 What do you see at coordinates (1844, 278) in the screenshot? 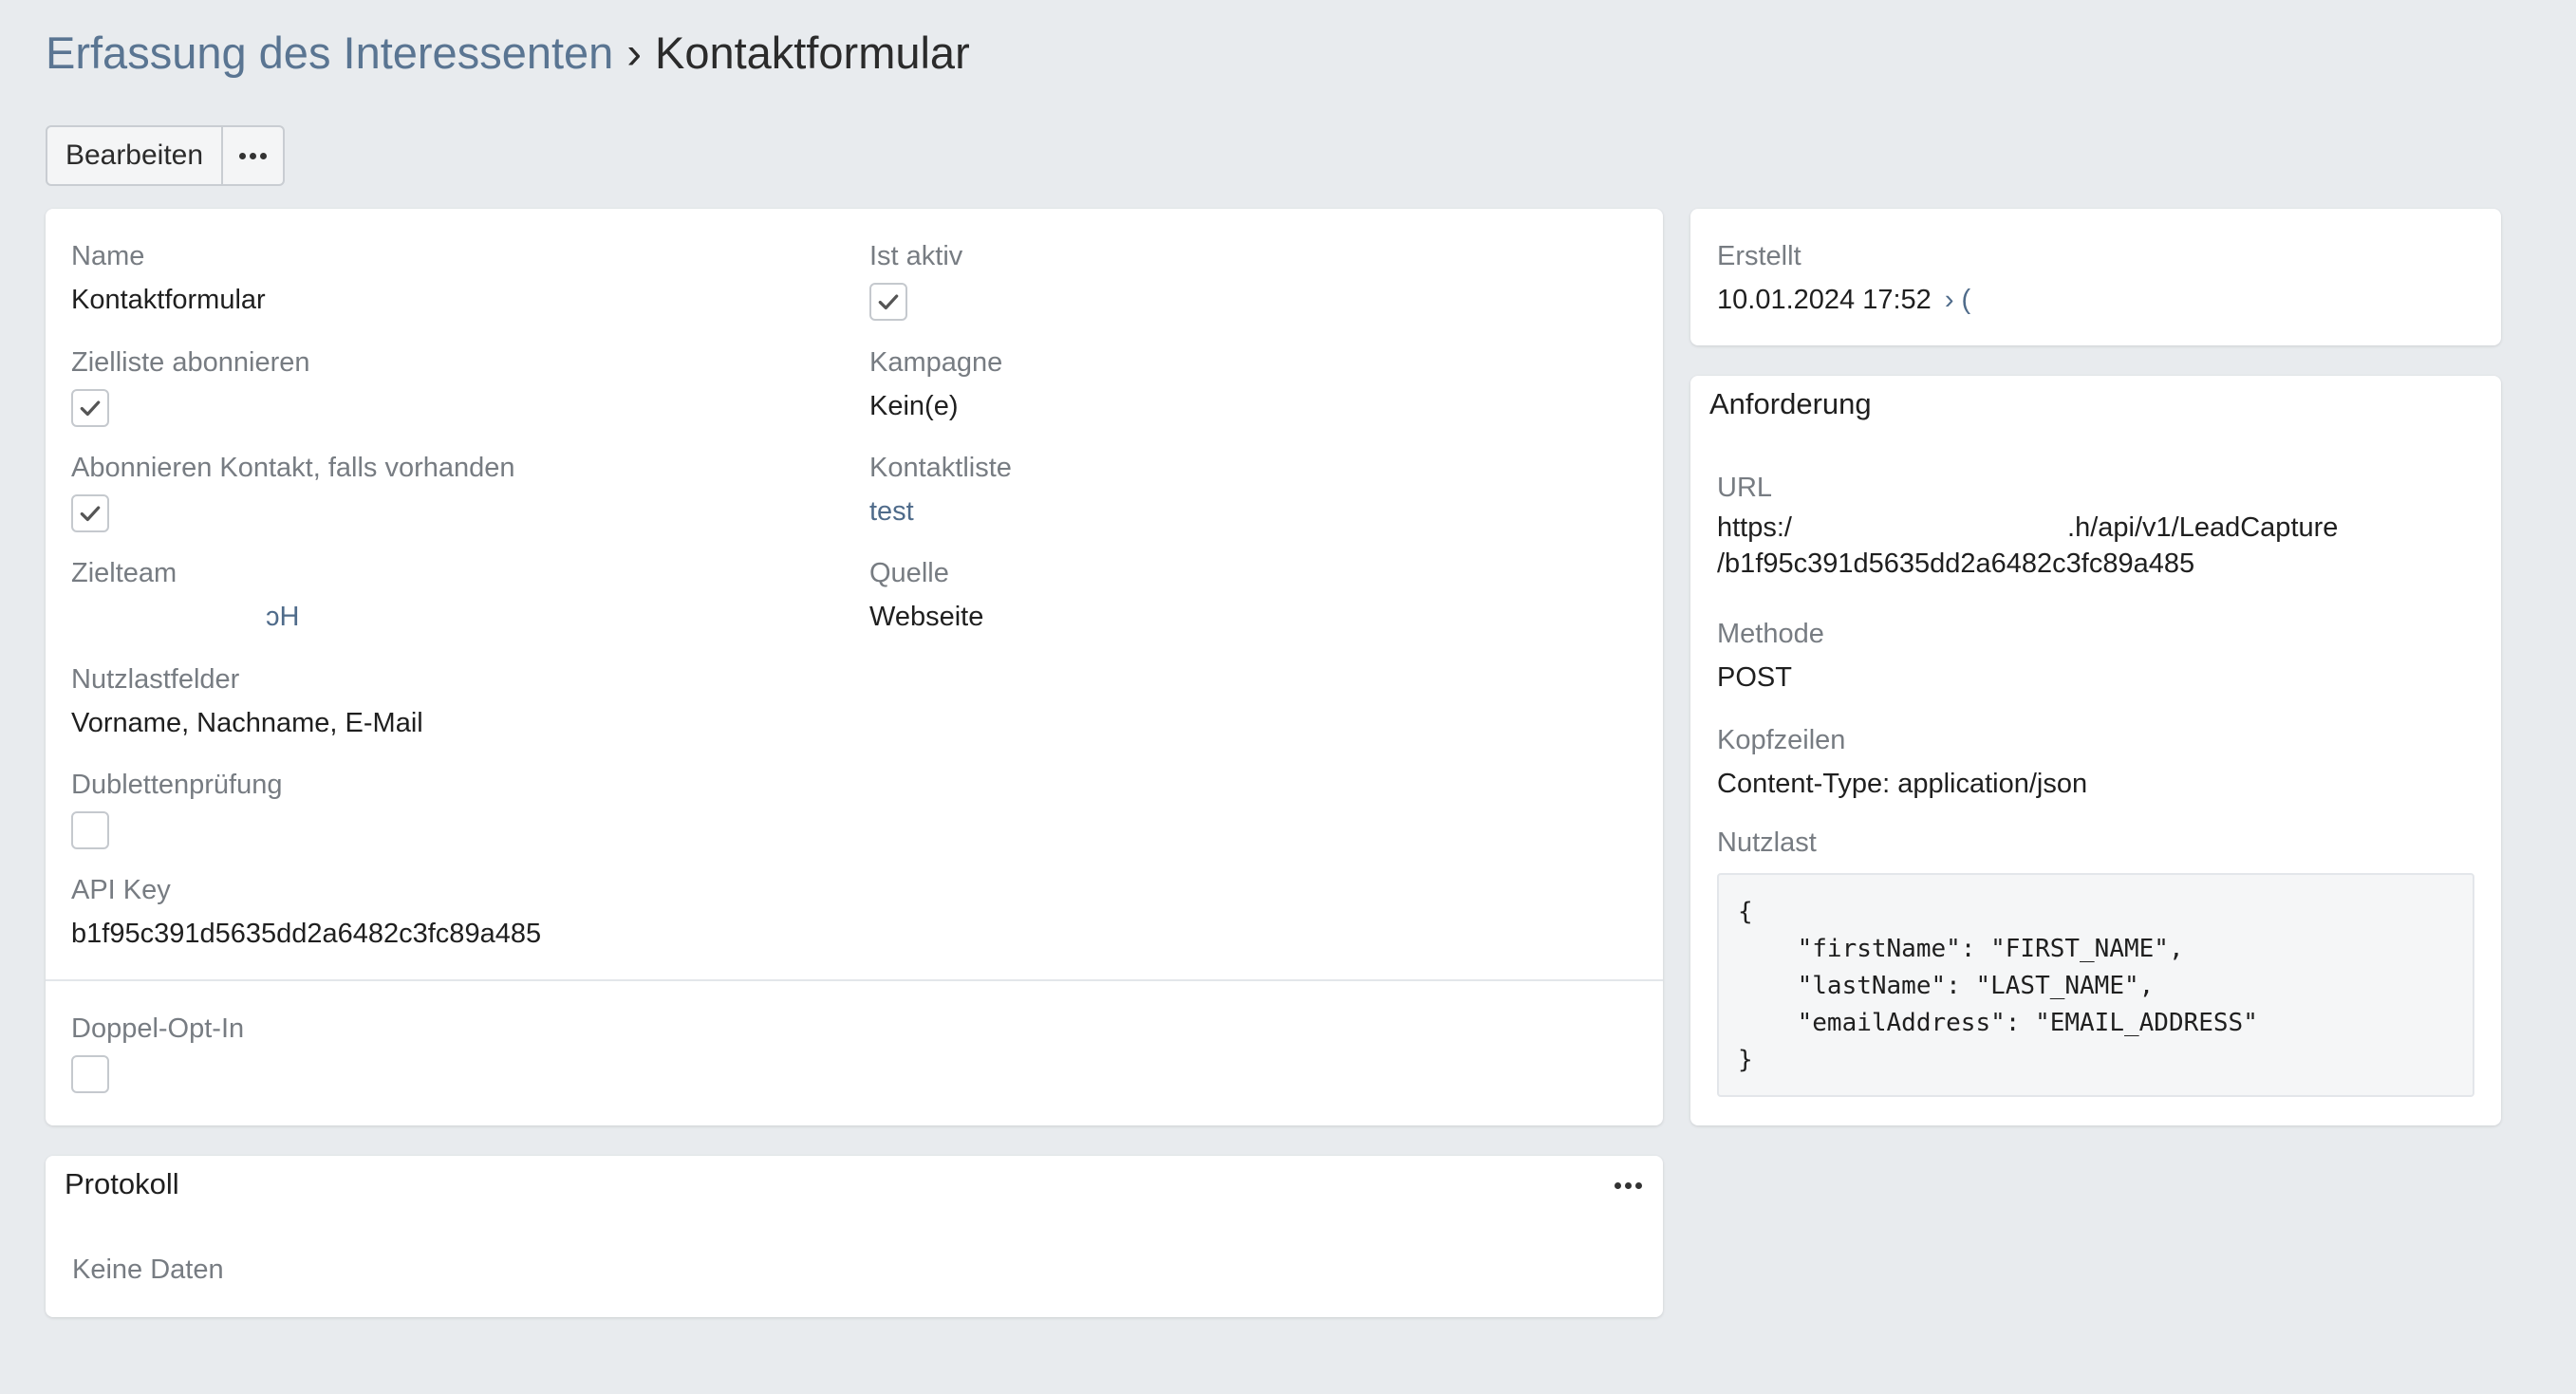
I see `field-created: Erstellt 10.01.2024 17:52 › (` at bounding box center [1844, 278].